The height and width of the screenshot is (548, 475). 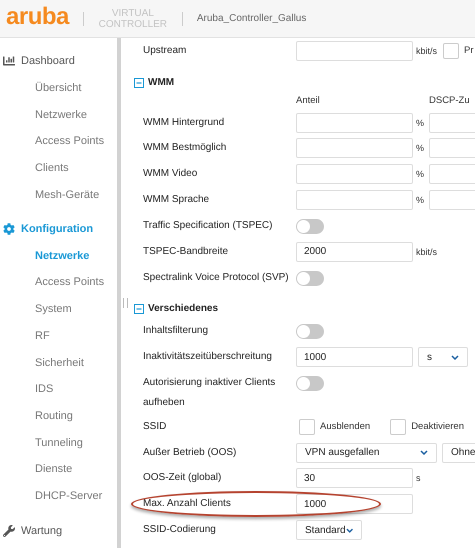 I want to click on input-field: 30, so click(x=354, y=478).